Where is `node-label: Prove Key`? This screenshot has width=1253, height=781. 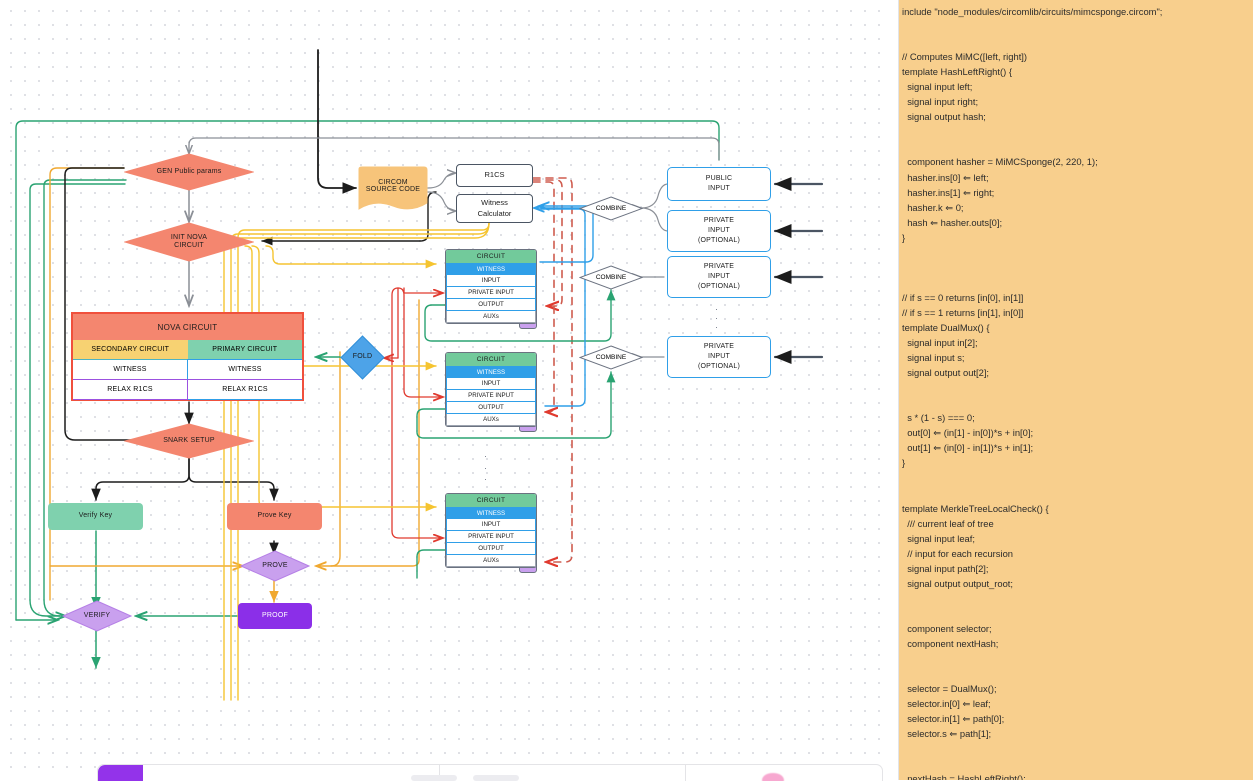
node-label: Prove Key is located at coordinates (274, 516).